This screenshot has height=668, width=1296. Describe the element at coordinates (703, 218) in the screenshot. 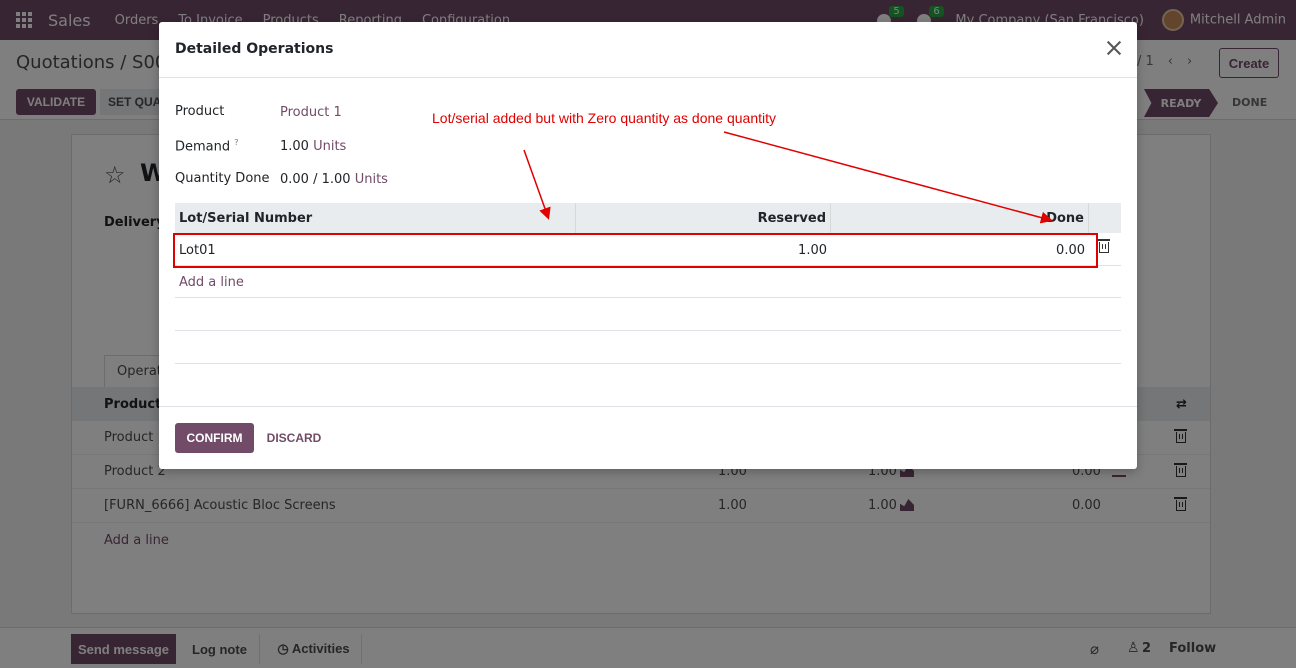

I see `header-reserved: Reserved` at that location.